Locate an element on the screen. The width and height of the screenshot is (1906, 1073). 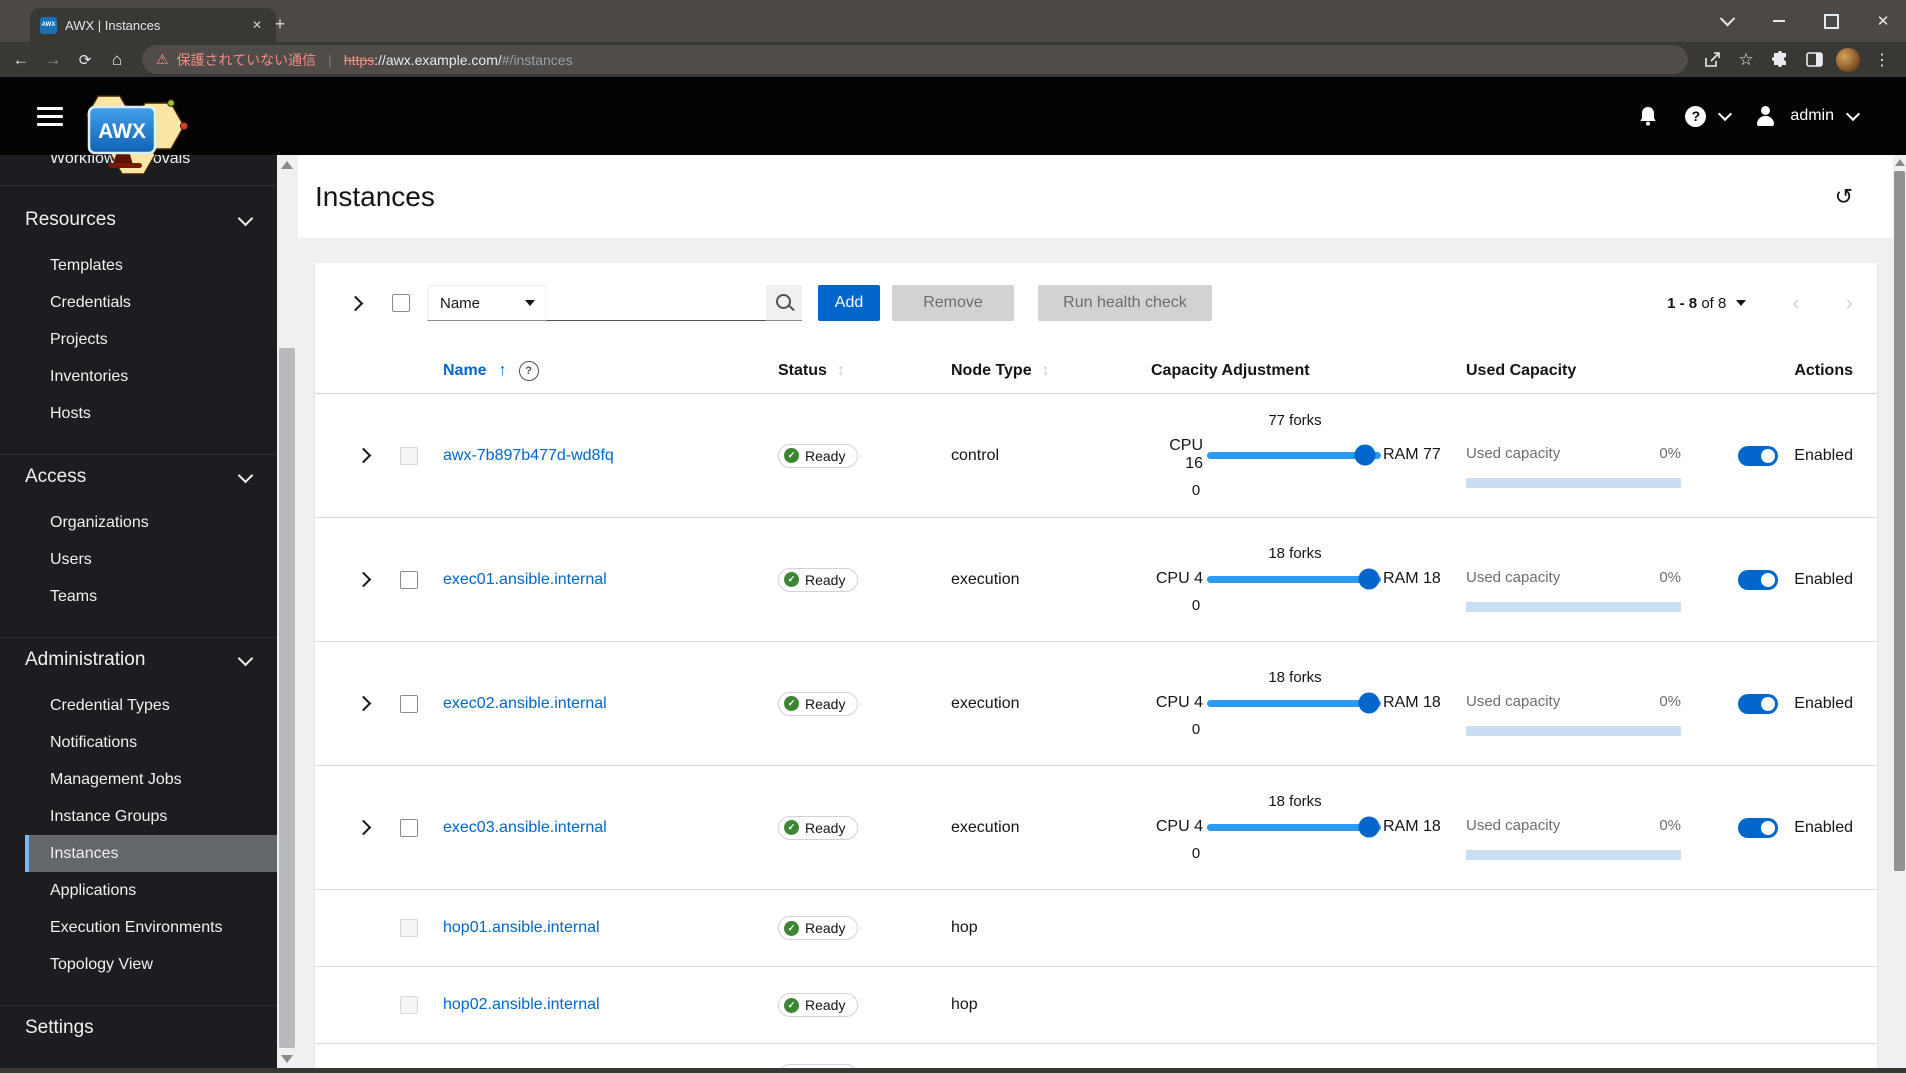
browser-menu-icon is located at coordinates (1882, 60).